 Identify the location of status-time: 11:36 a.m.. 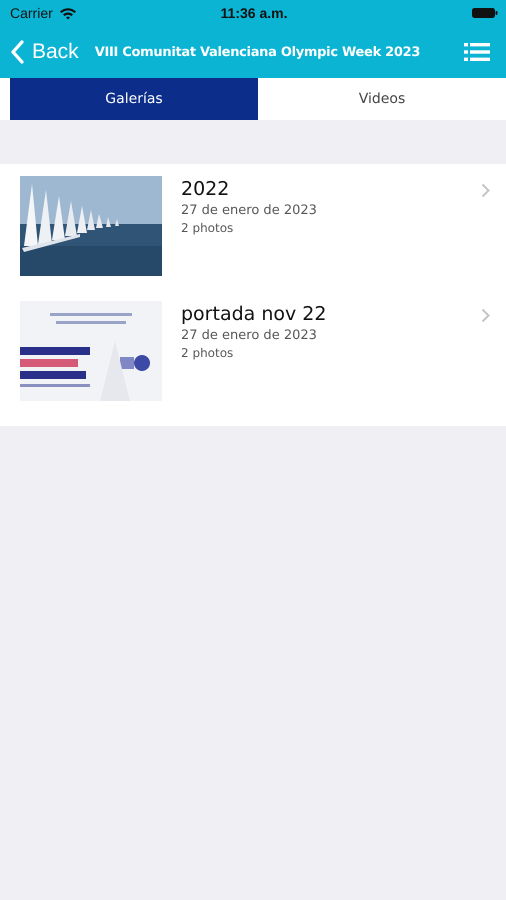
(254, 13).